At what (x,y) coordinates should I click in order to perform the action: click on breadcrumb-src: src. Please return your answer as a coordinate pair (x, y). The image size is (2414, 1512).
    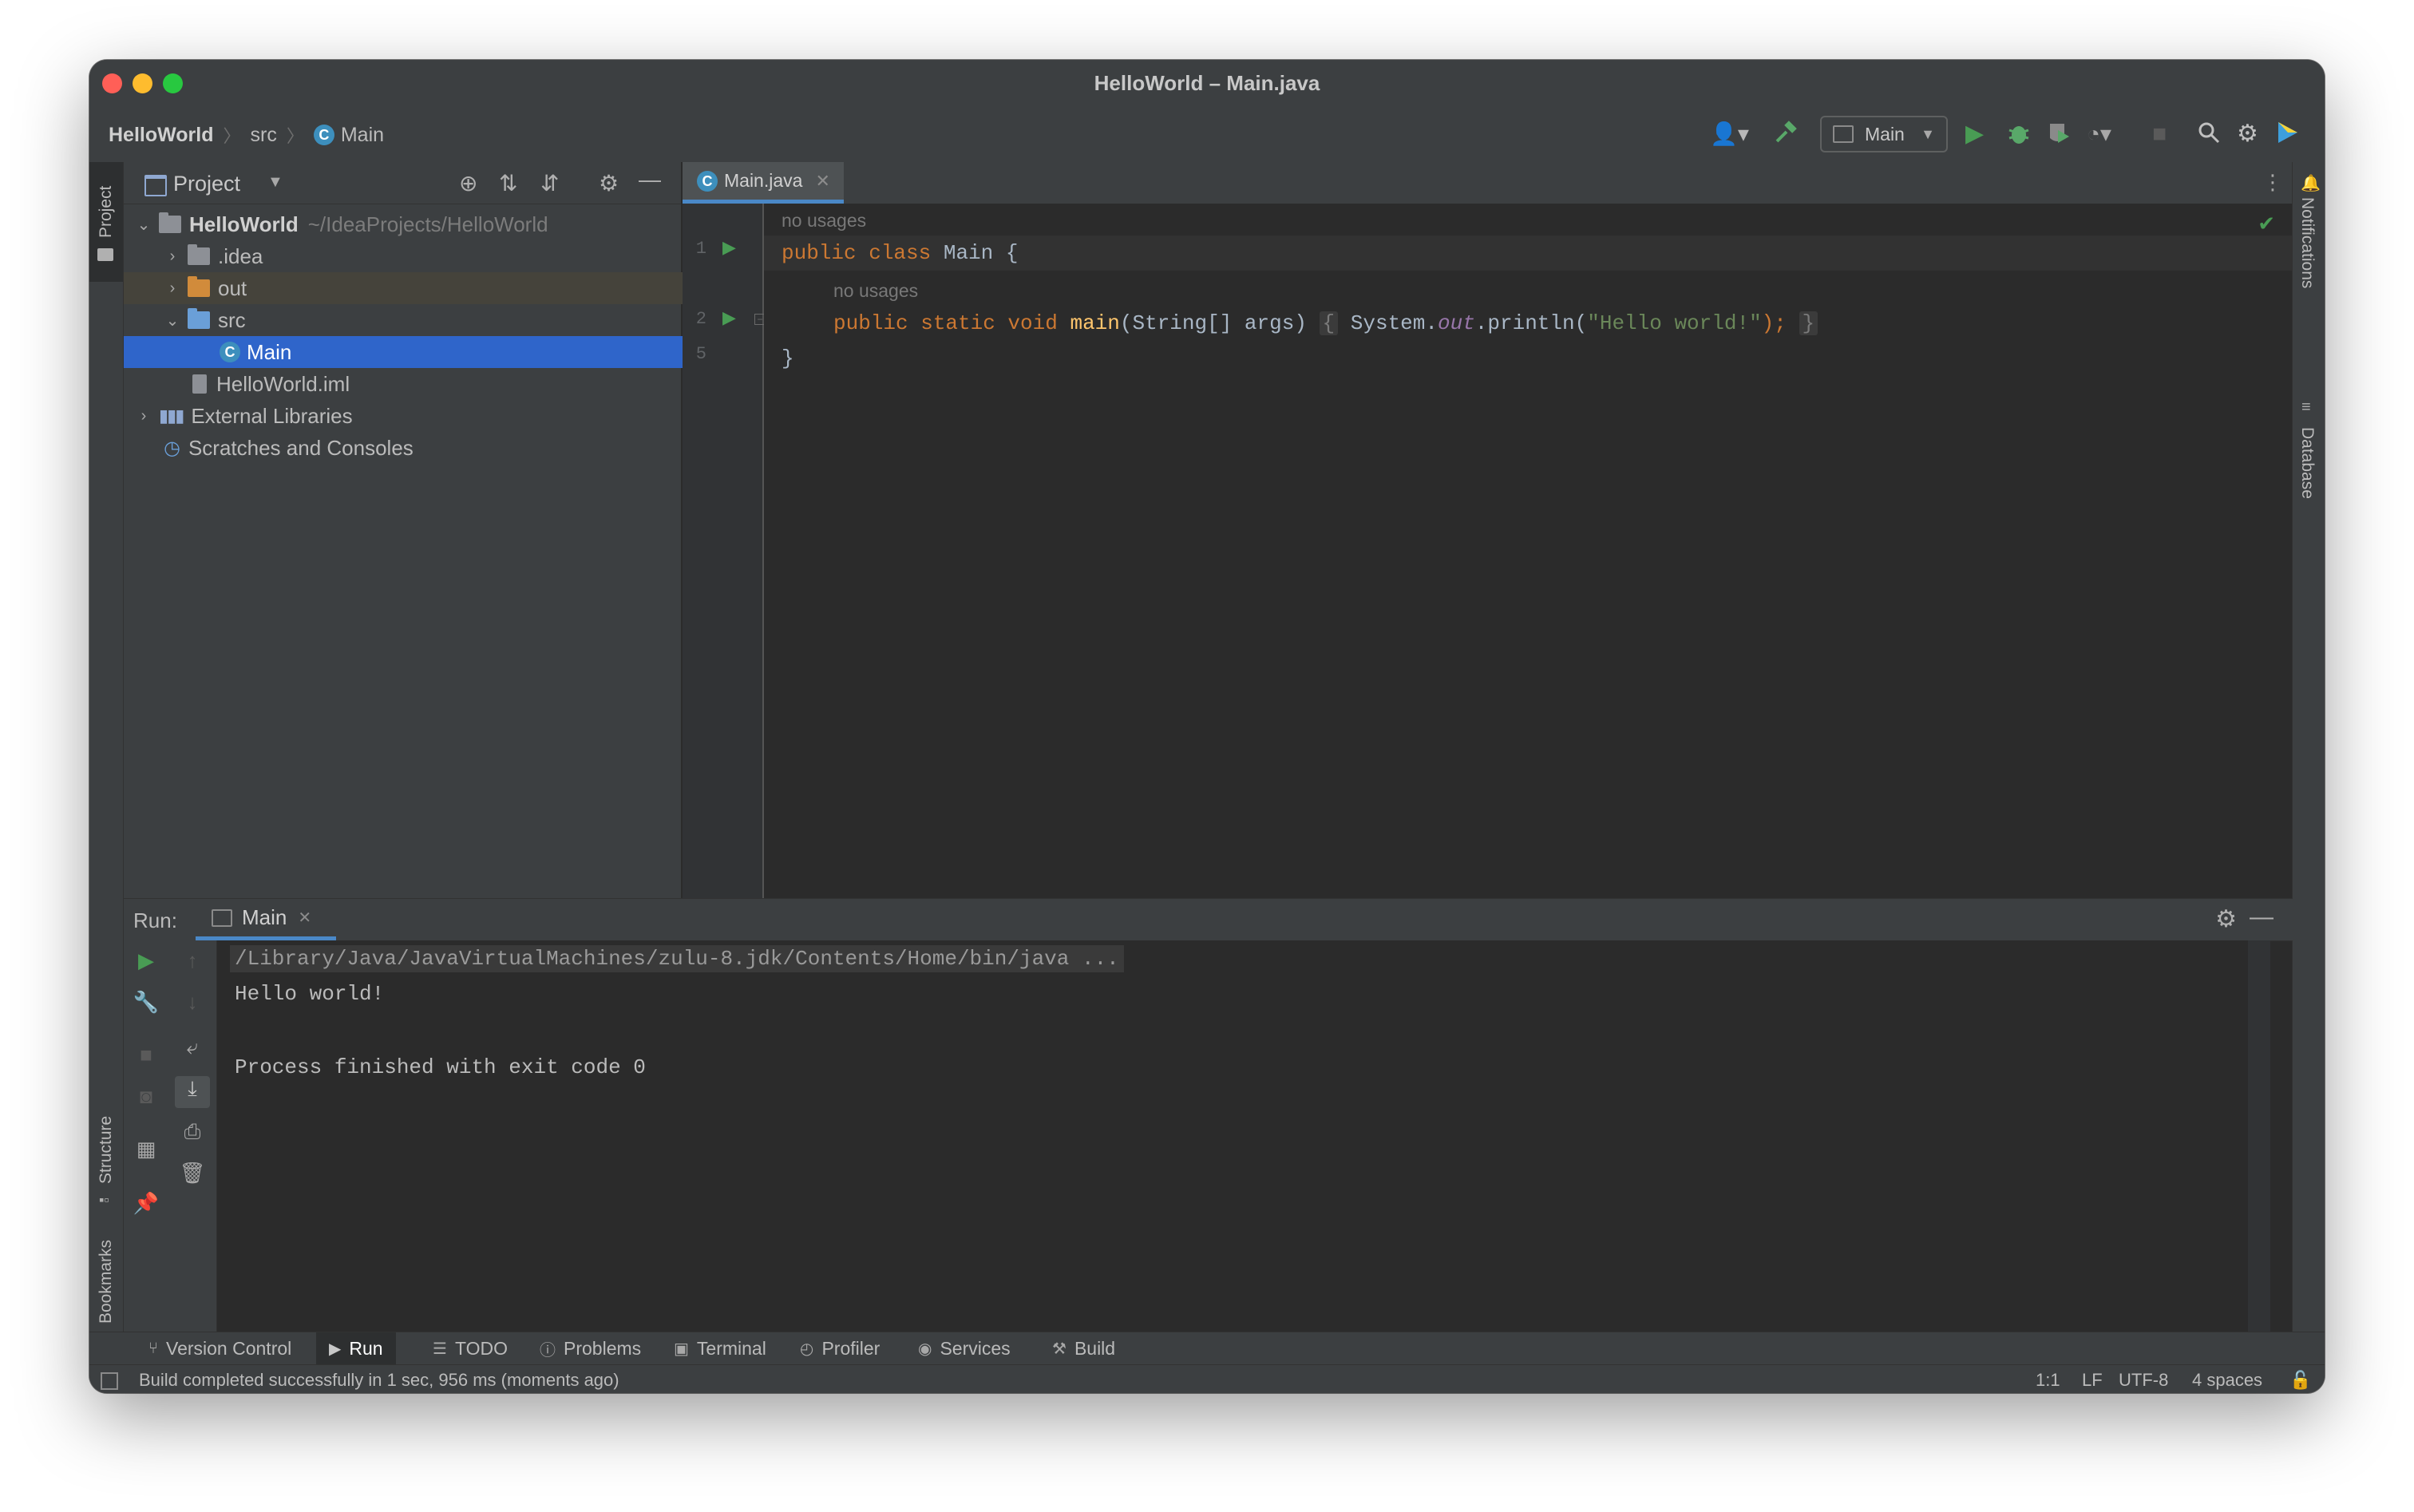
    Looking at the image, I should click on (264, 135).